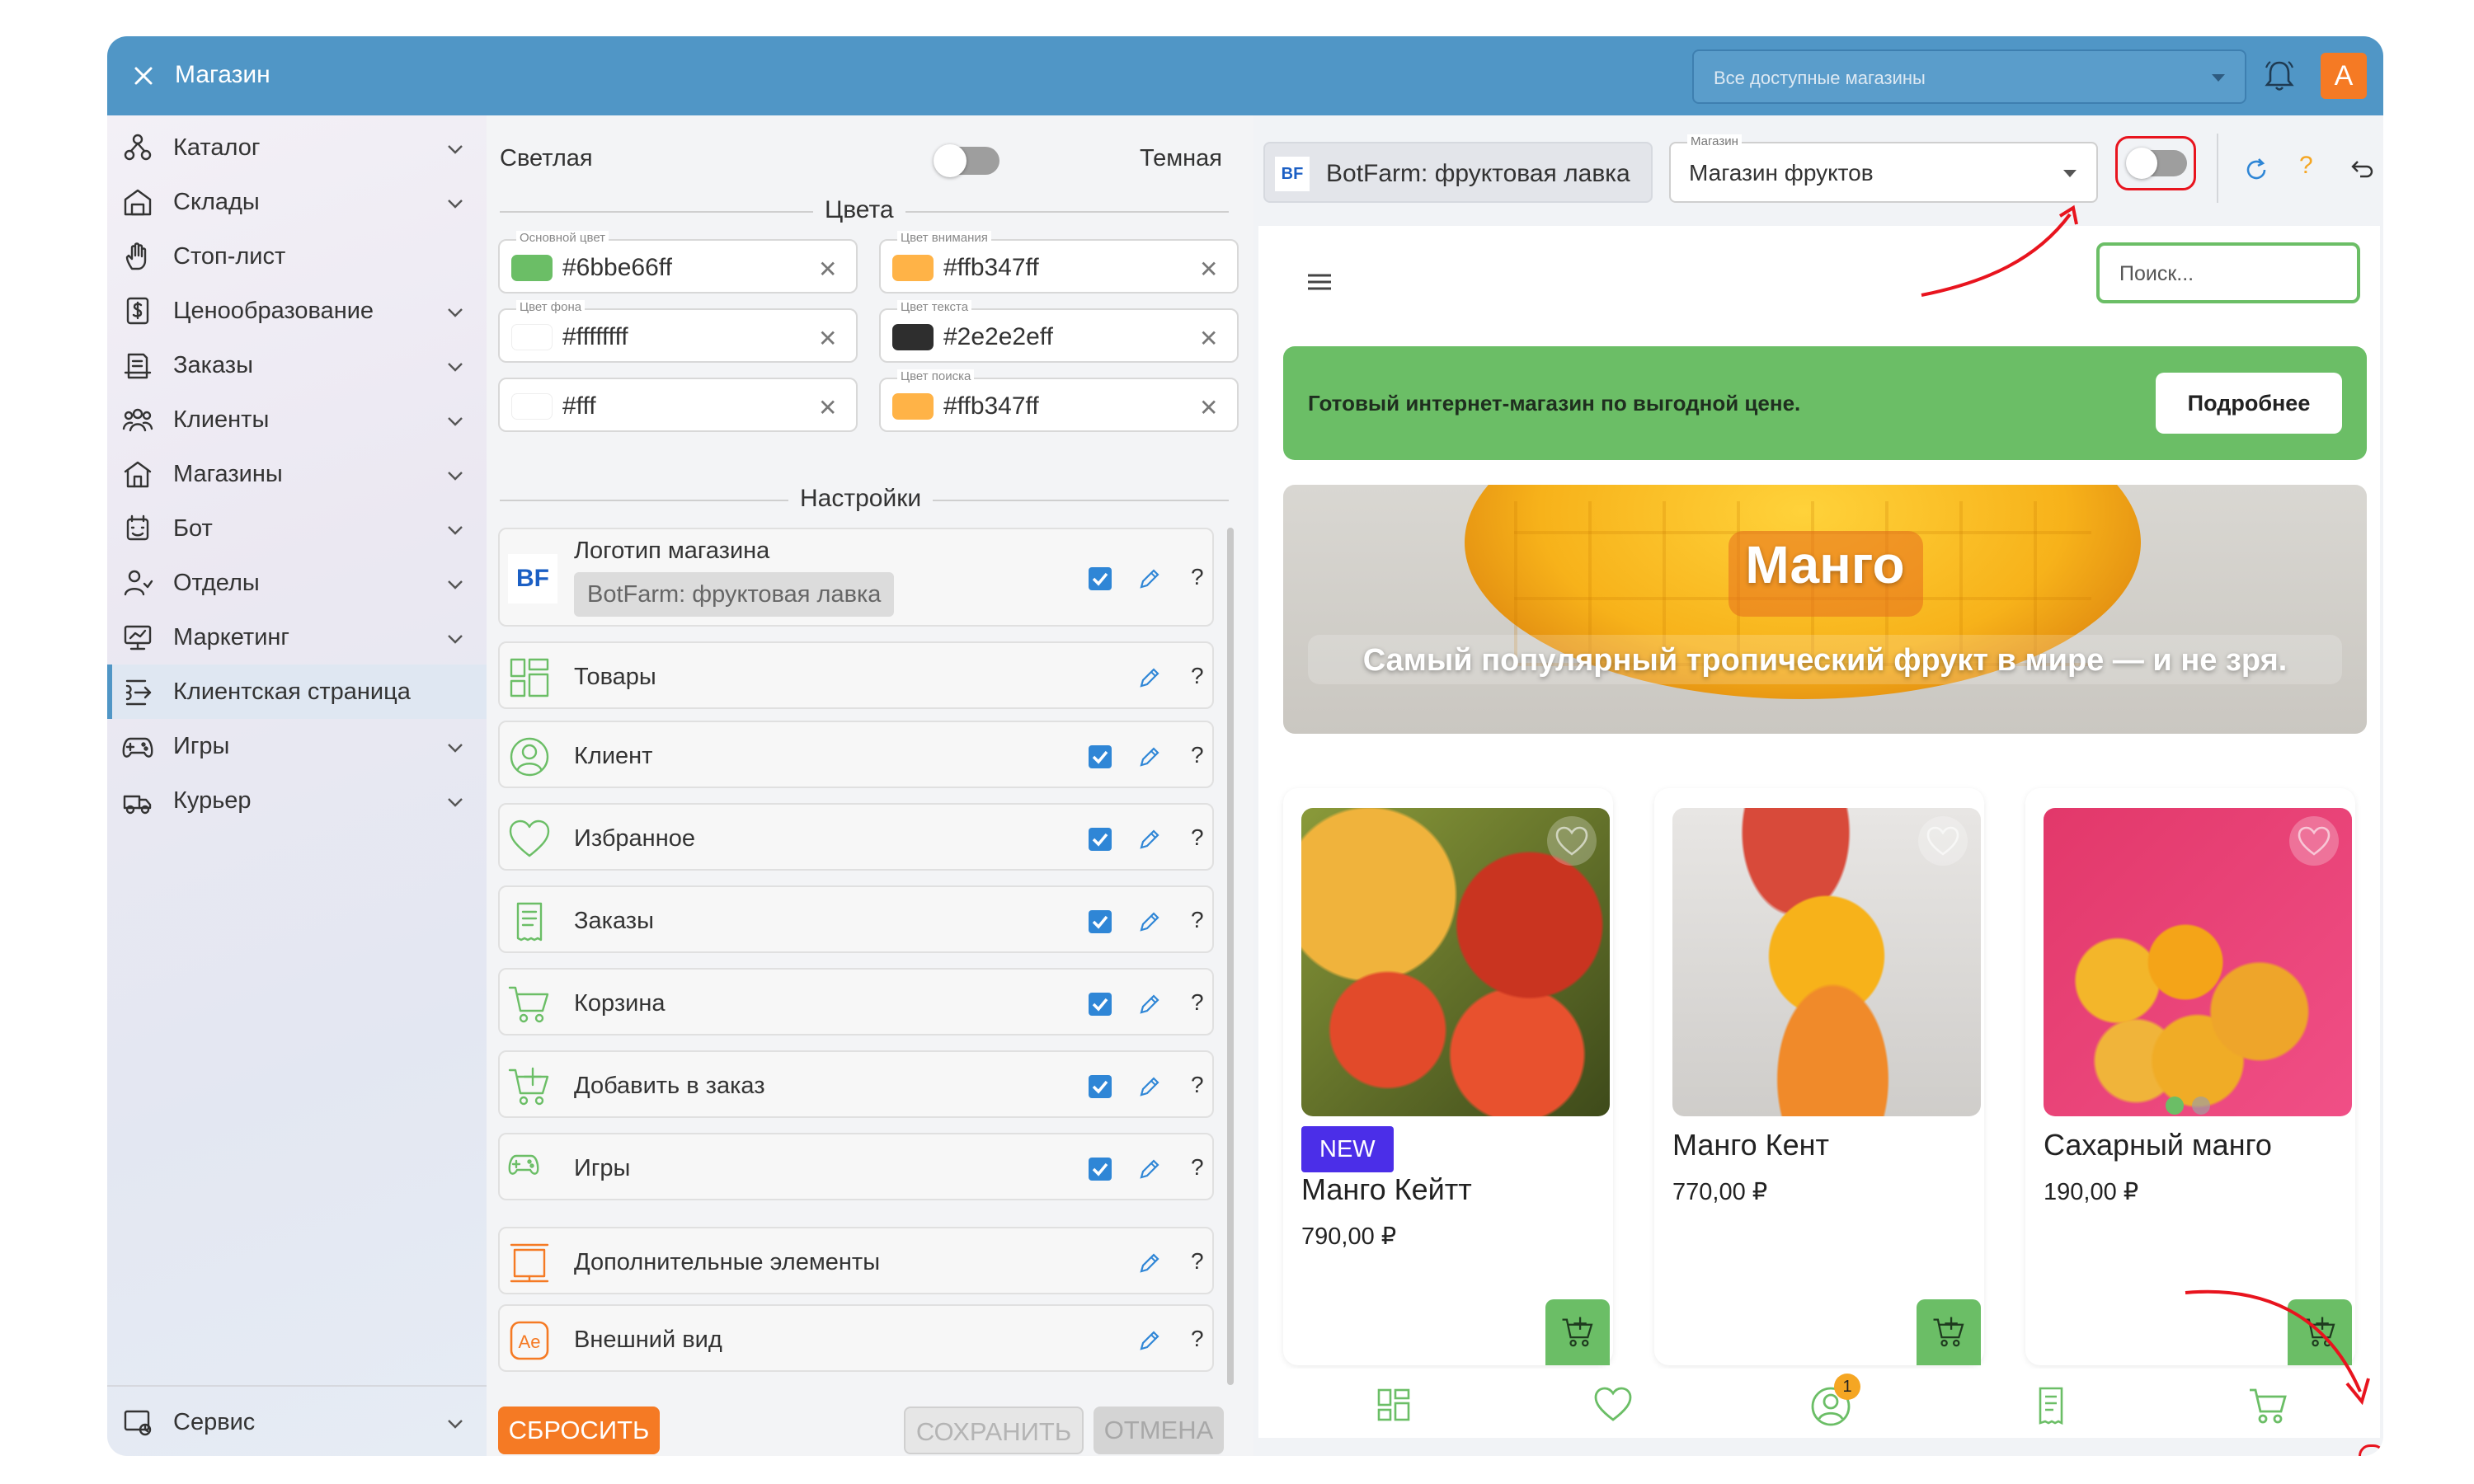 The image size is (2474, 1484). I want to click on store-filter-select: Все доступные магазины, so click(1969, 76).